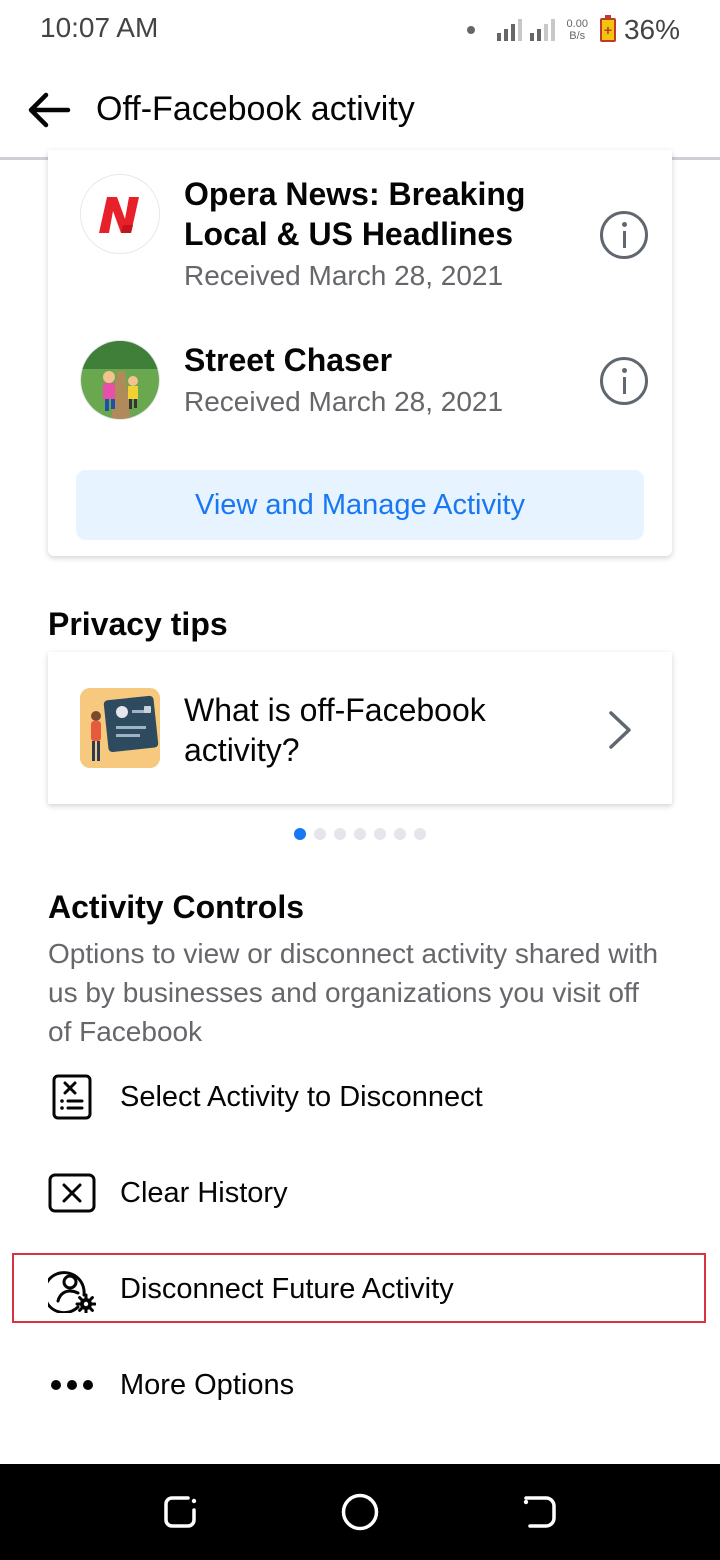 The image size is (720, 1560). I want to click on document-x-icon, so click(72, 1097).